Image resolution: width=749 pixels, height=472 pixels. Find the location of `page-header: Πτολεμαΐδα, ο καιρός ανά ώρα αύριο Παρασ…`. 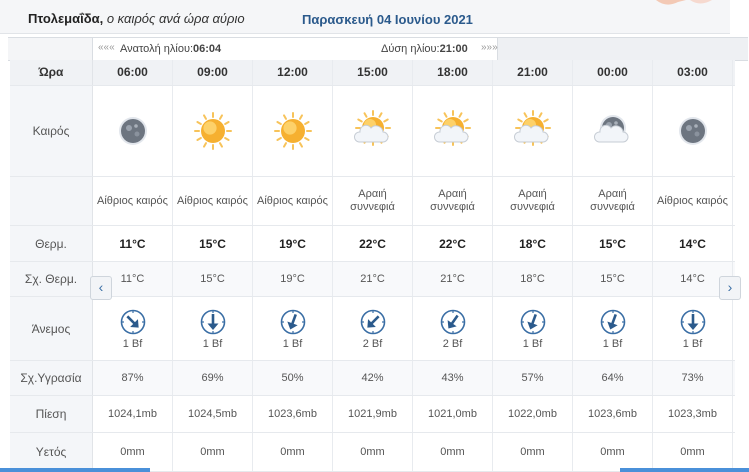

page-header: Πτολεμαΐδα, ο καιρός ανά ώρα αύριο Παρασ… is located at coordinates (365, 17).